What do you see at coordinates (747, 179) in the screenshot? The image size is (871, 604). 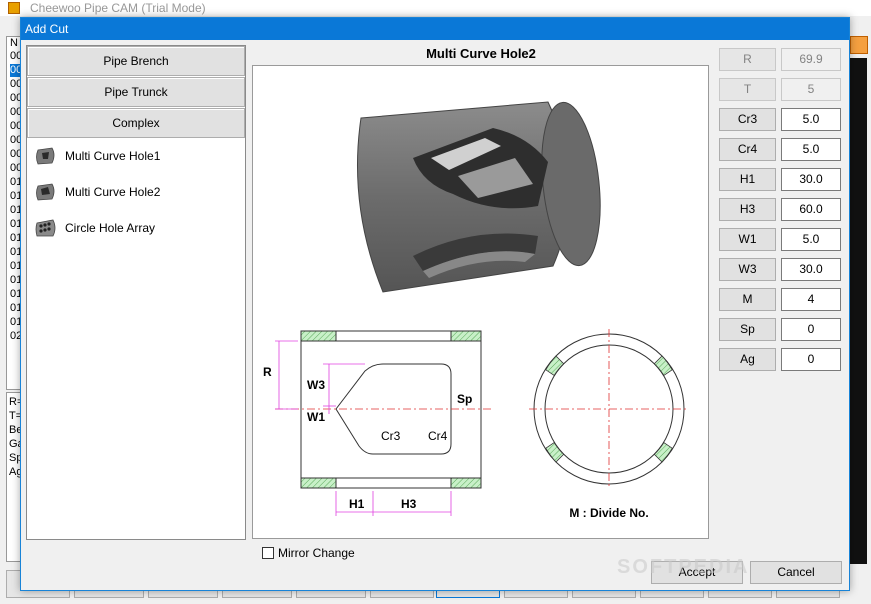 I see `param-h1-button: H1` at bounding box center [747, 179].